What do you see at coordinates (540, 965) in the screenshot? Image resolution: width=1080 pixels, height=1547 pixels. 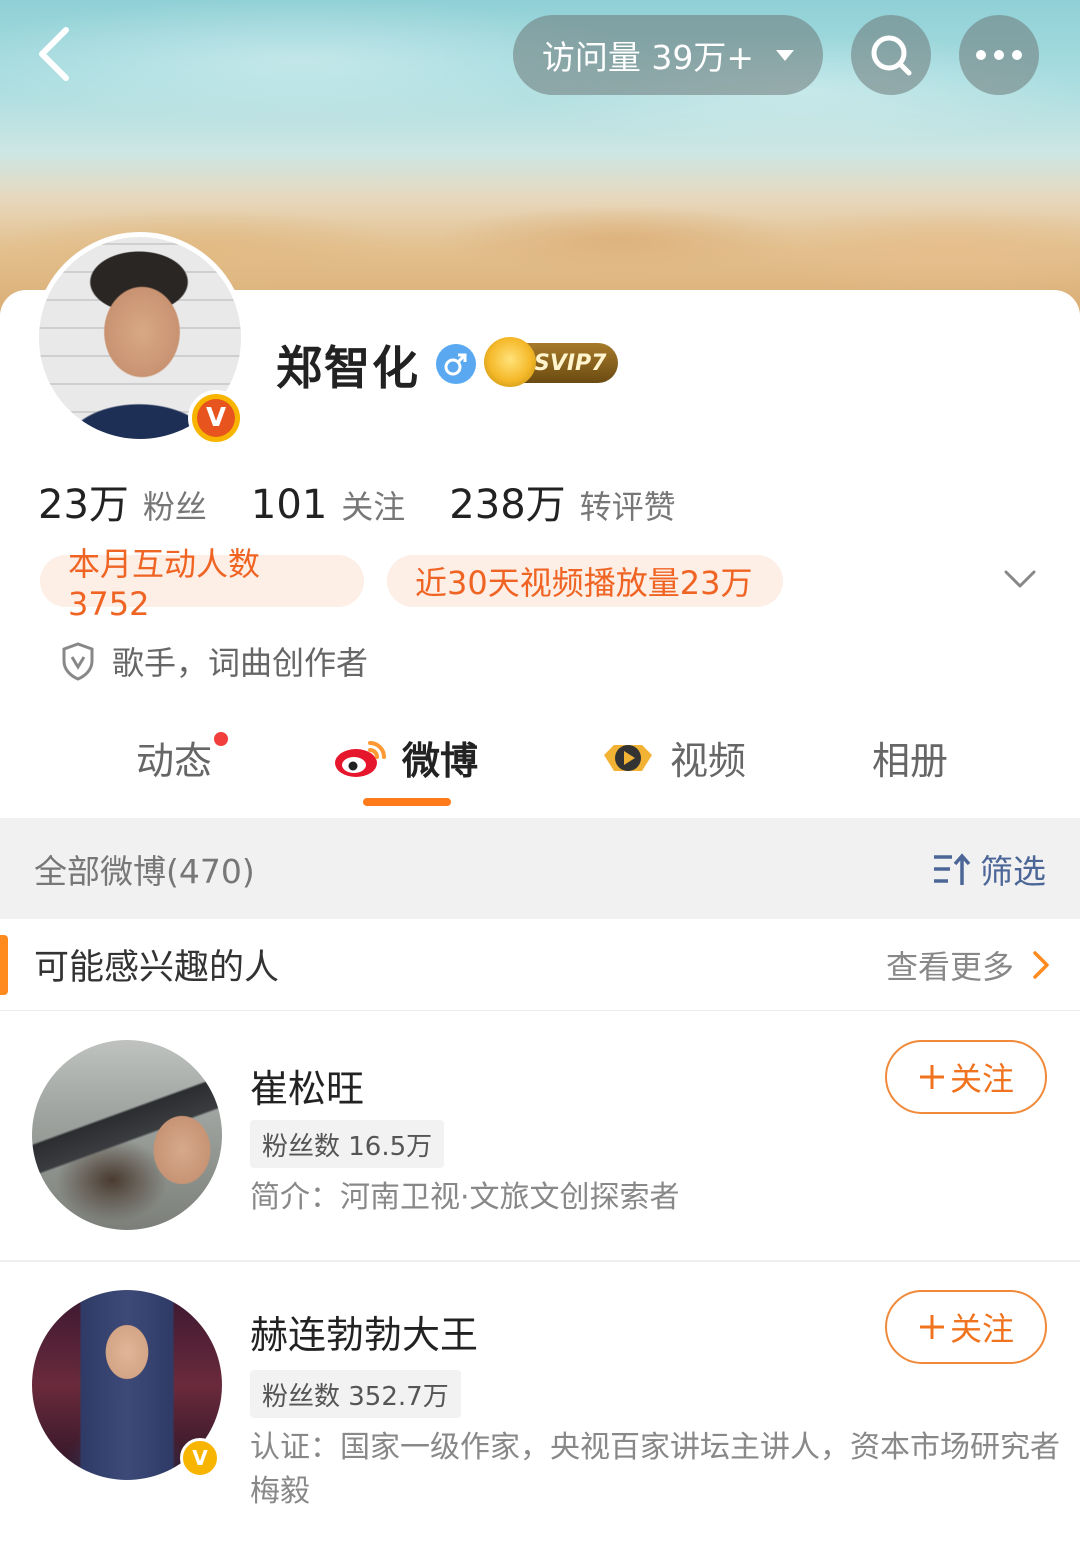 I see `recommend-header: 可能感兴趣的人 查看更多` at bounding box center [540, 965].